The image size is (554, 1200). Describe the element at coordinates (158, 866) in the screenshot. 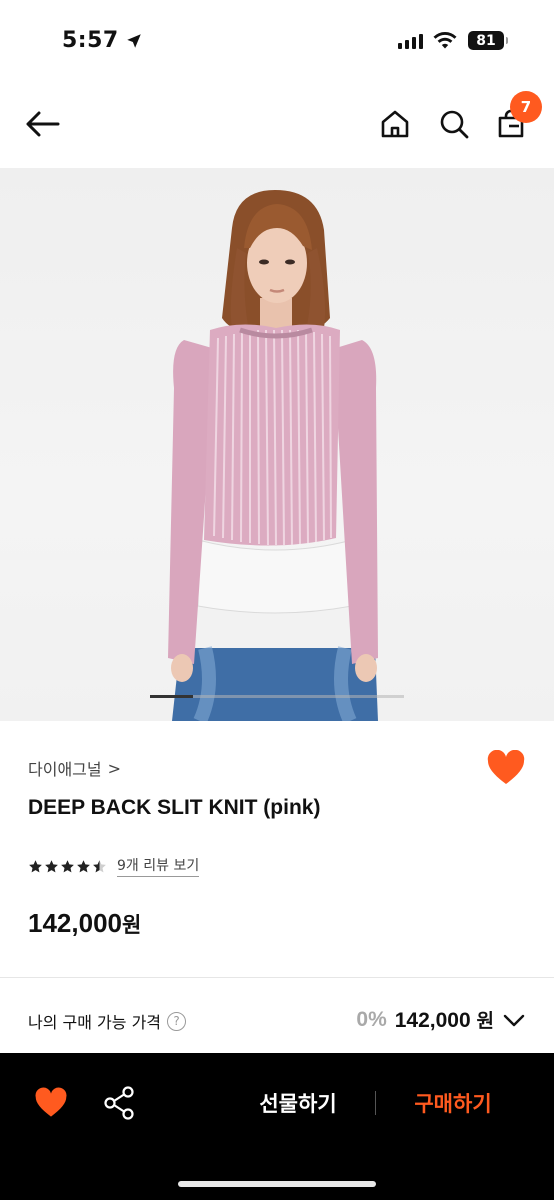

I see `review-link: 9개 리뷰 보기` at that location.